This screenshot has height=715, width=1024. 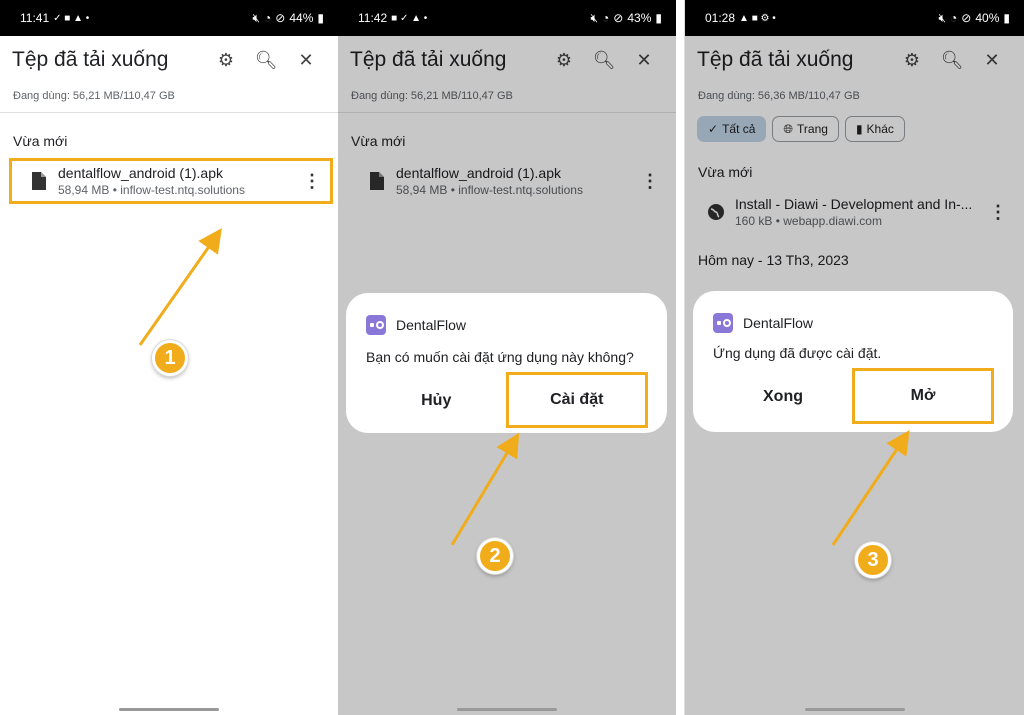 I want to click on battery-level: 43%, so click(x=639, y=18).